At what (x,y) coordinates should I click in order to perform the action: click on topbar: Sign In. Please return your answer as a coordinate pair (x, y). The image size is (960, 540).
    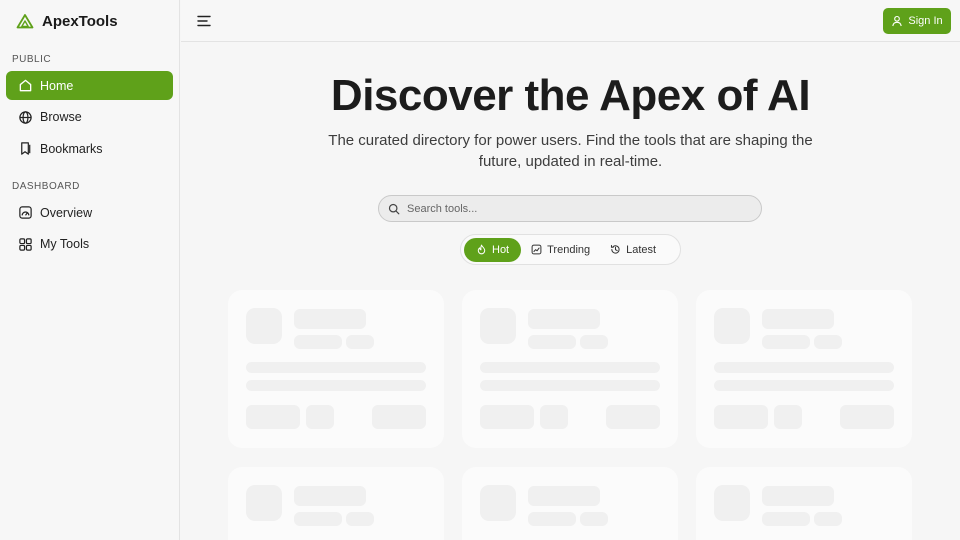
    Looking at the image, I should click on (570, 21).